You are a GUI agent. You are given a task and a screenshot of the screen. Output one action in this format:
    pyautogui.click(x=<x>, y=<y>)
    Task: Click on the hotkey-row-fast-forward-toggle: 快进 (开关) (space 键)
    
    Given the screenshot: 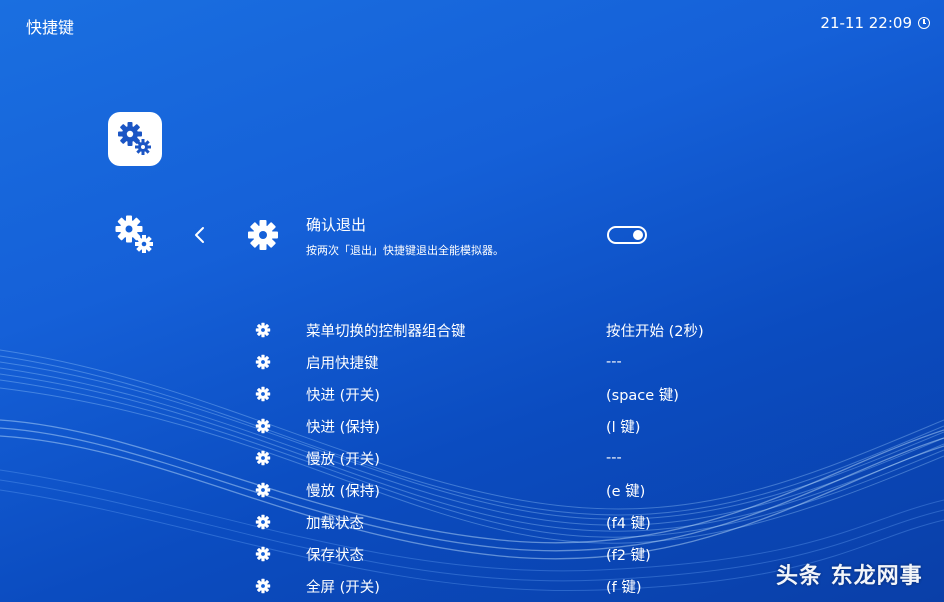 What is the action you would take?
    pyautogui.click(x=592, y=394)
    